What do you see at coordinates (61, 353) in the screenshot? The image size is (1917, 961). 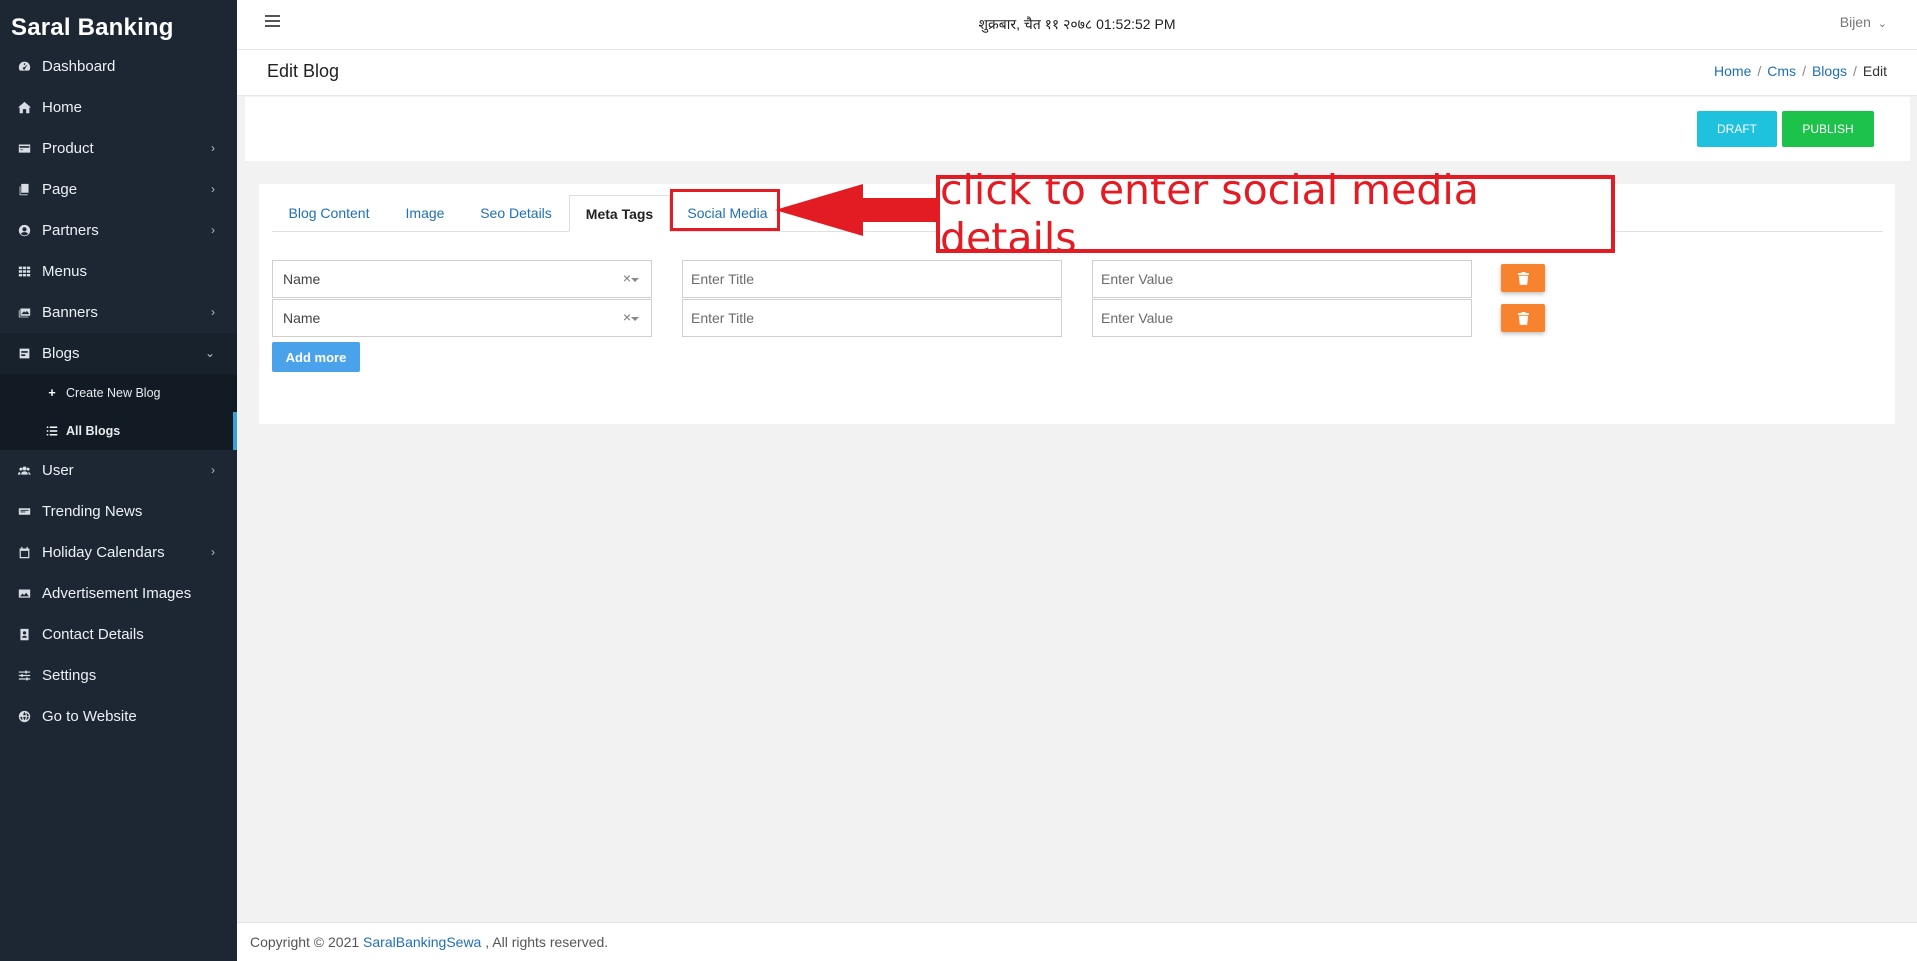 I see `sidebar-item-label: Blogs` at bounding box center [61, 353].